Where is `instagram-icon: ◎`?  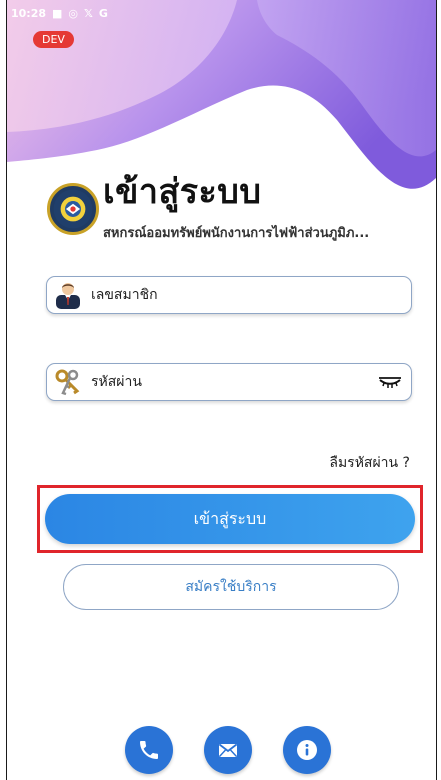 instagram-icon: ◎ is located at coordinates (73, 13).